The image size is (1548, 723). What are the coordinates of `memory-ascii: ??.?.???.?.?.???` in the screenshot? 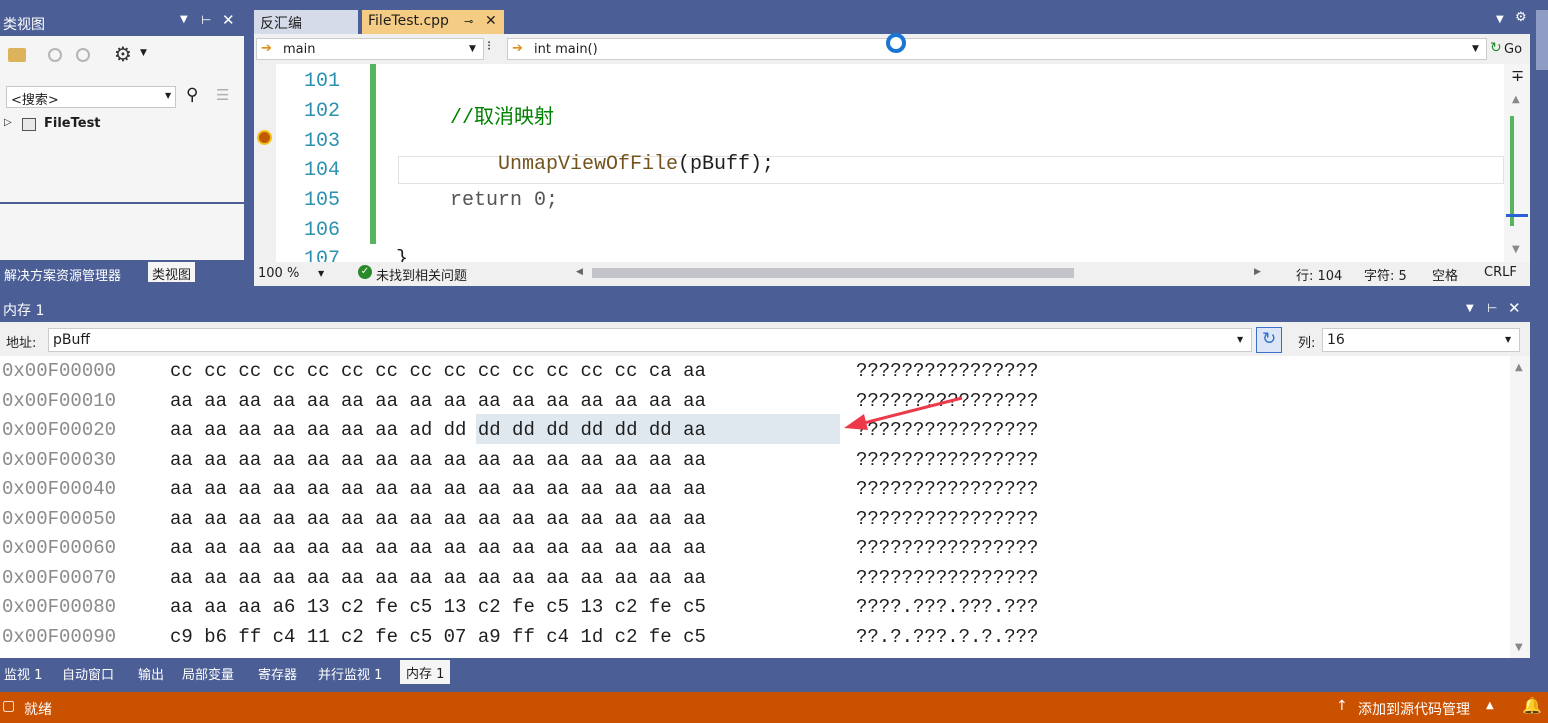 It's located at (947, 637).